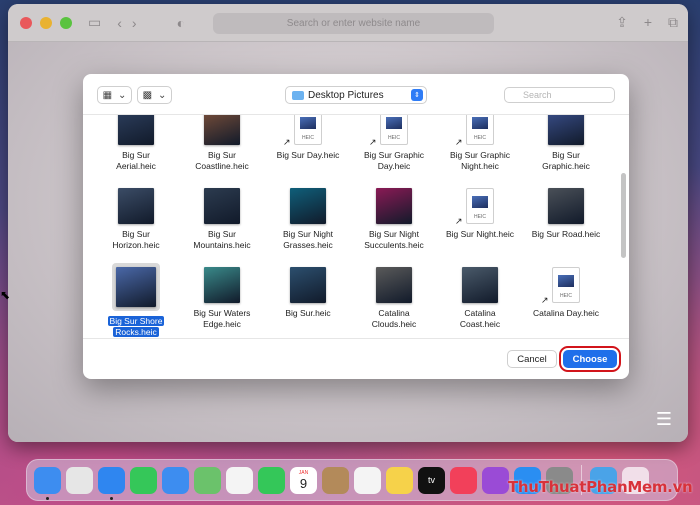  I want to click on messages-icon, so click(143, 480).